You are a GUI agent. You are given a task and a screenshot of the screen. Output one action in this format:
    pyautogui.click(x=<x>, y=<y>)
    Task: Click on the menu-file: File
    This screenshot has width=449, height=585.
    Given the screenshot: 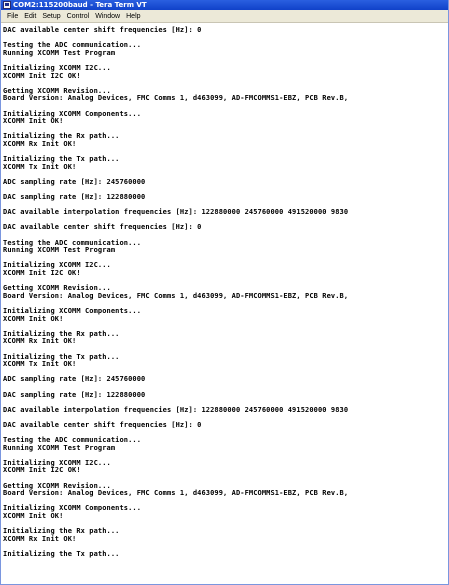 What is the action you would take?
    pyautogui.click(x=12, y=16)
    